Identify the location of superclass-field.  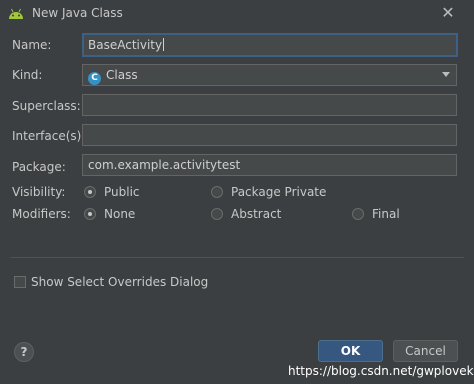
(269, 105).